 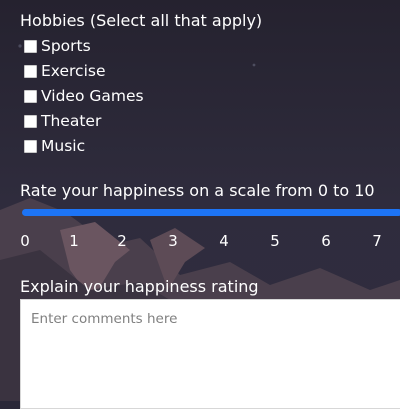 What do you see at coordinates (25, 241) in the screenshot?
I see `tick-label-0: 0` at bounding box center [25, 241].